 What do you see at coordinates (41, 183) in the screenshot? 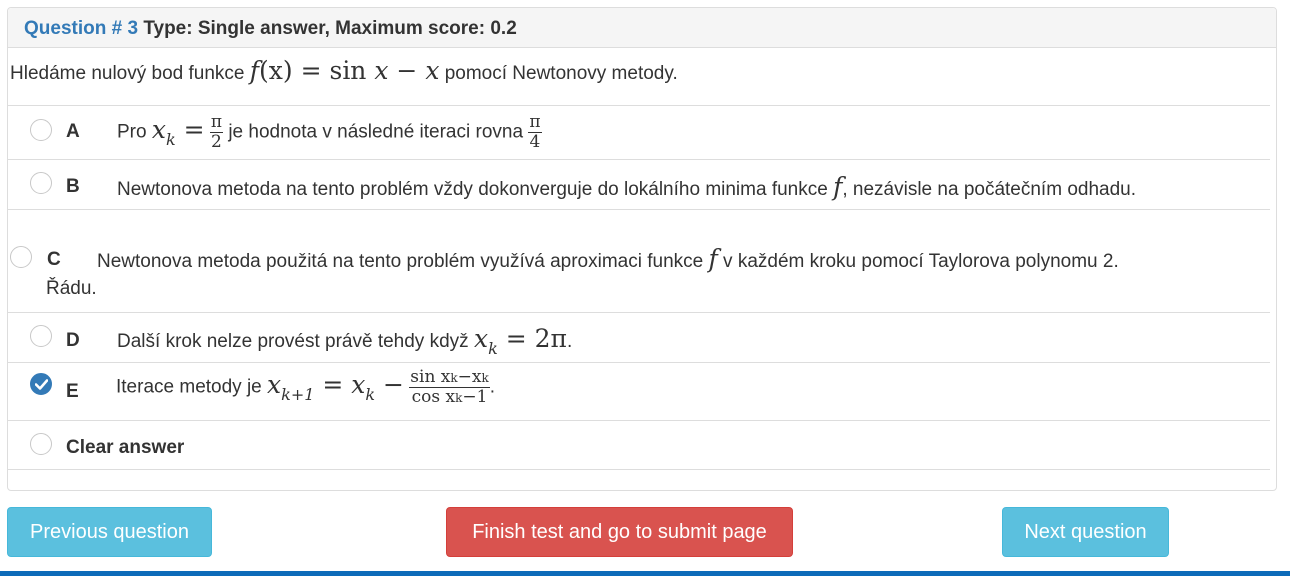
I see `option-b-radio` at bounding box center [41, 183].